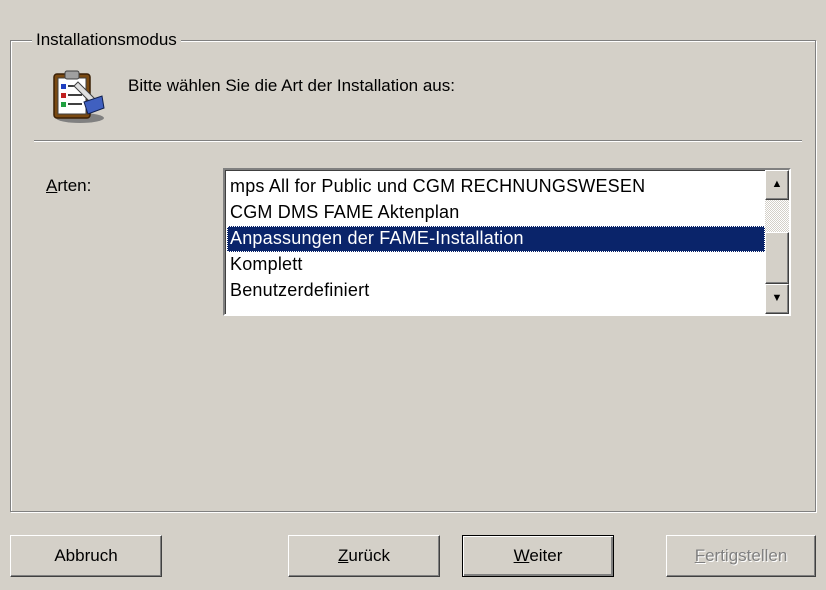 The width and height of the screenshot is (826, 590). What do you see at coordinates (418, 141) in the screenshot?
I see `separator` at bounding box center [418, 141].